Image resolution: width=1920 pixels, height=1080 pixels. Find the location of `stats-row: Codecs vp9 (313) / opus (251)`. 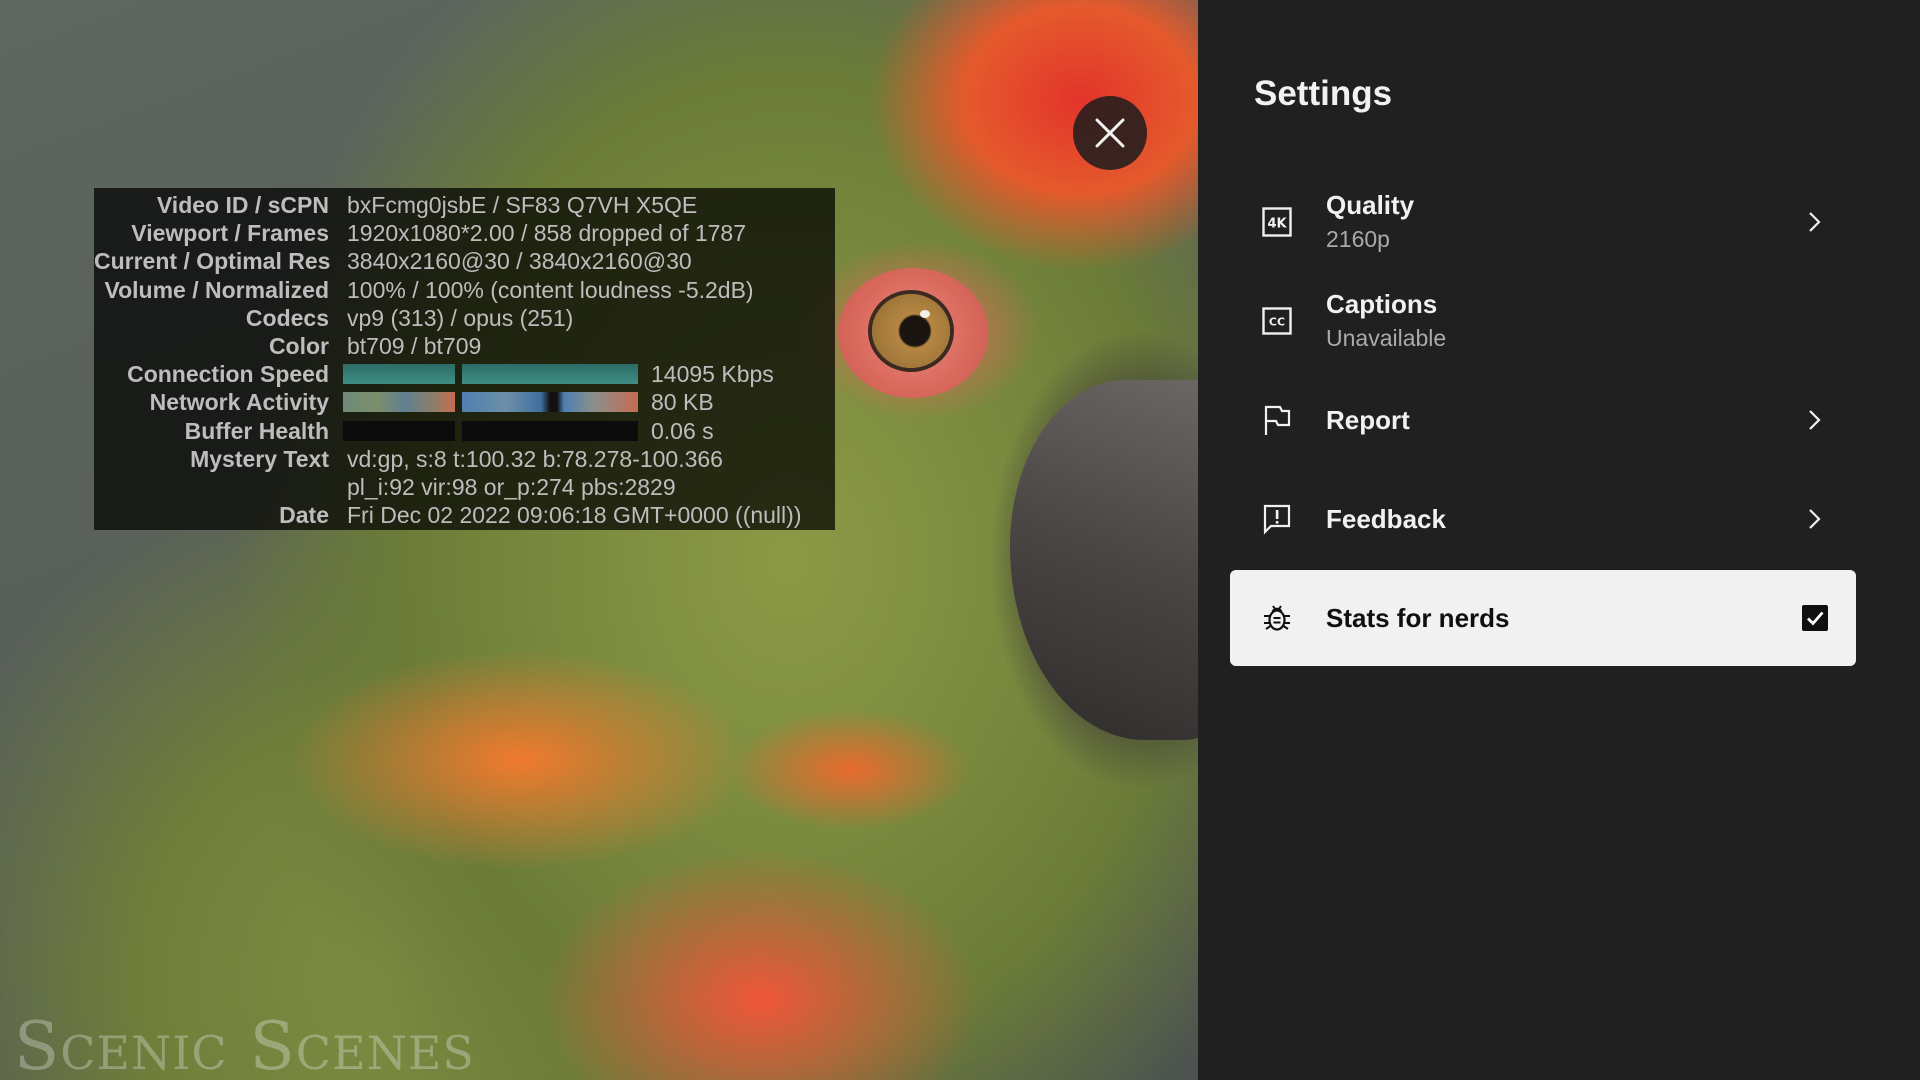

stats-row: Codecs vp9 (313) / opus (251) is located at coordinates (464, 318).